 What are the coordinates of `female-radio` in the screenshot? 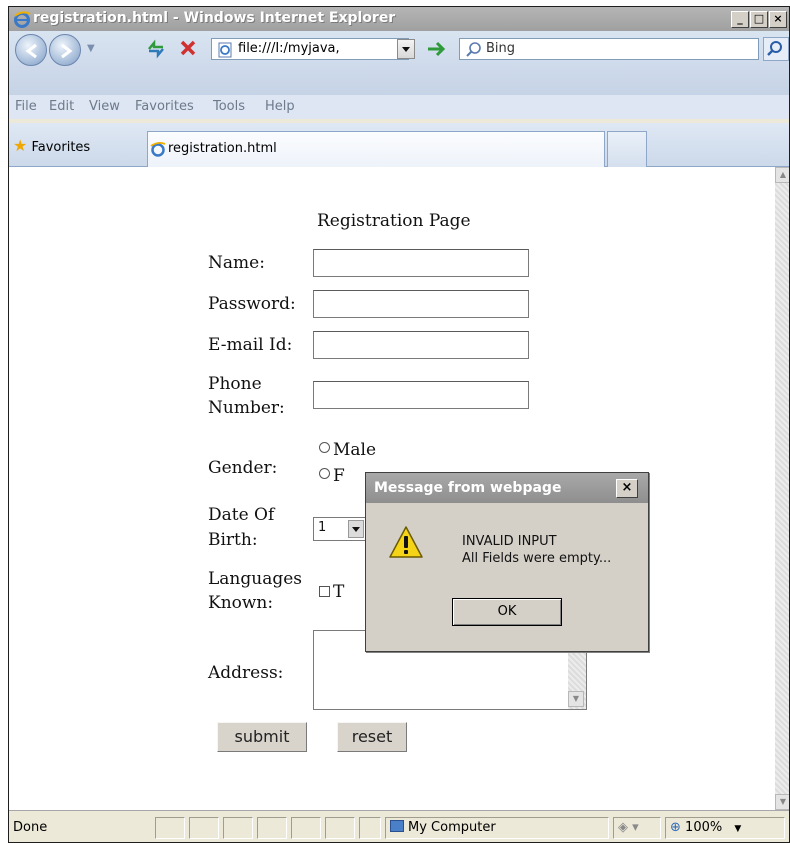 It's located at (324, 473).